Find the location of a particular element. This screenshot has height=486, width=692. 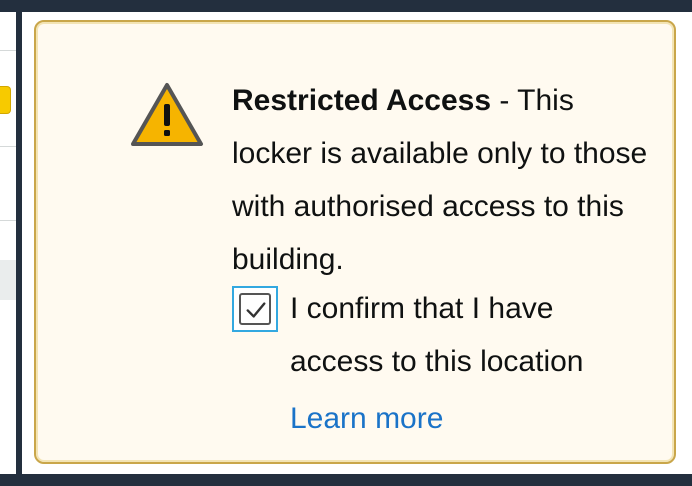

learn-more-link: Learn more is located at coordinates (471, 418).